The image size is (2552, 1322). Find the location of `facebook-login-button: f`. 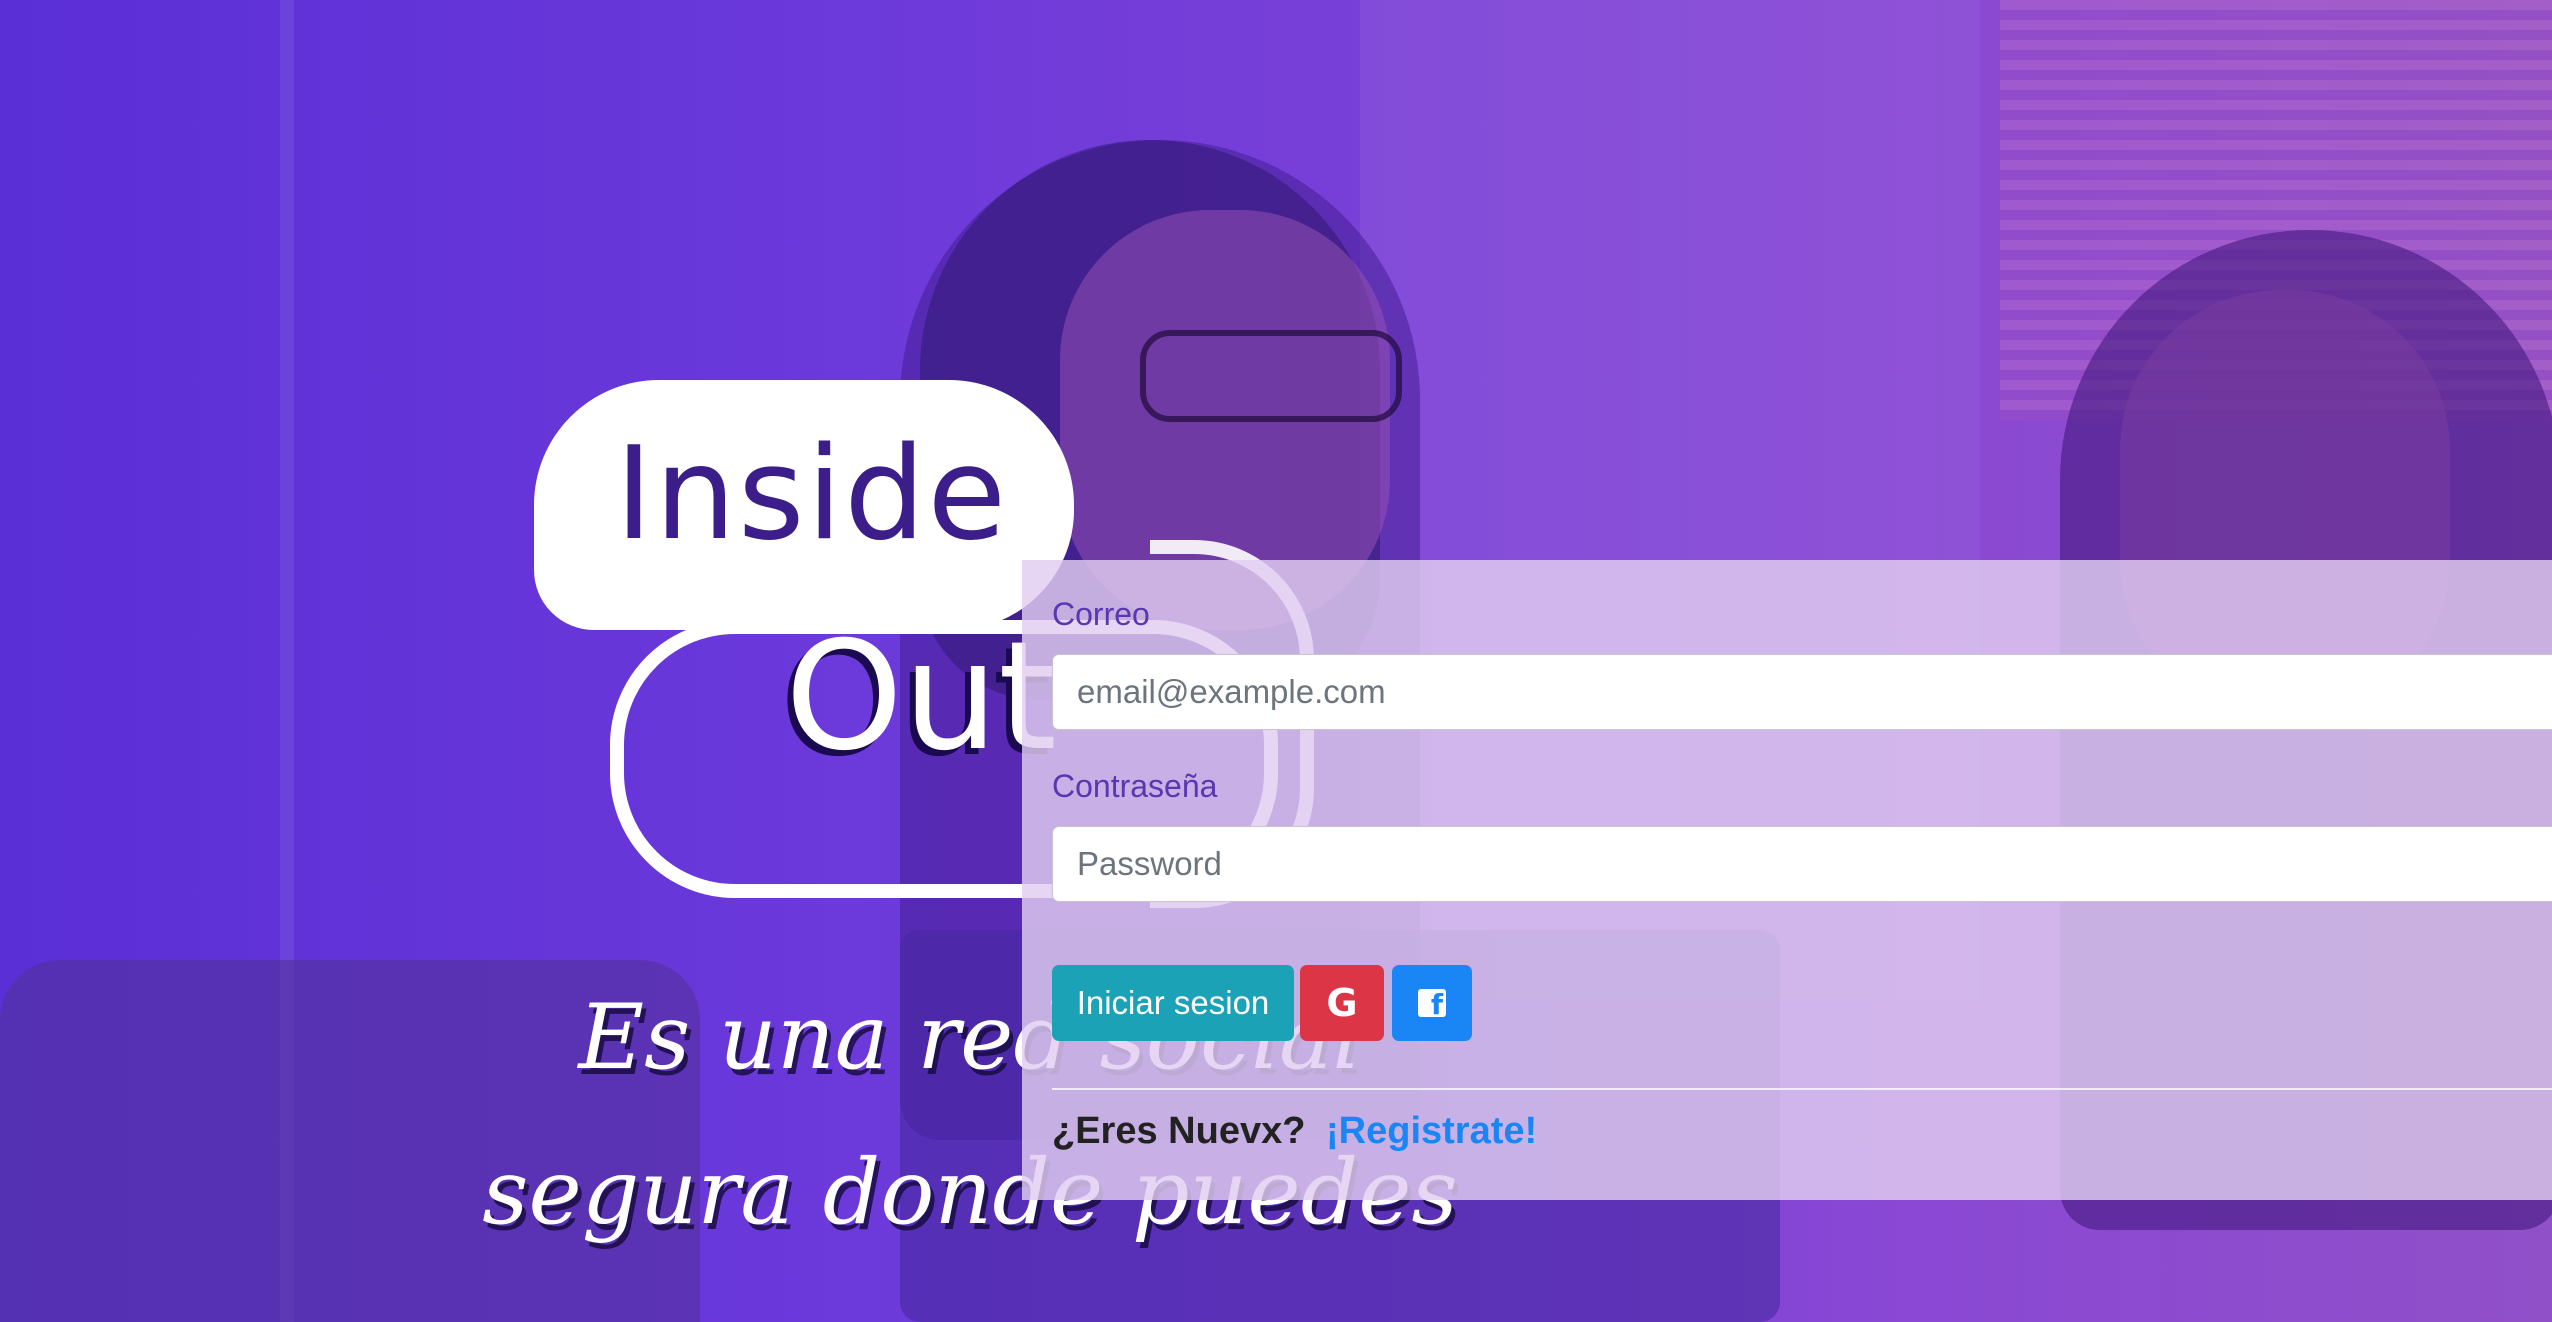

facebook-login-button: f is located at coordinates (1432, 1003).